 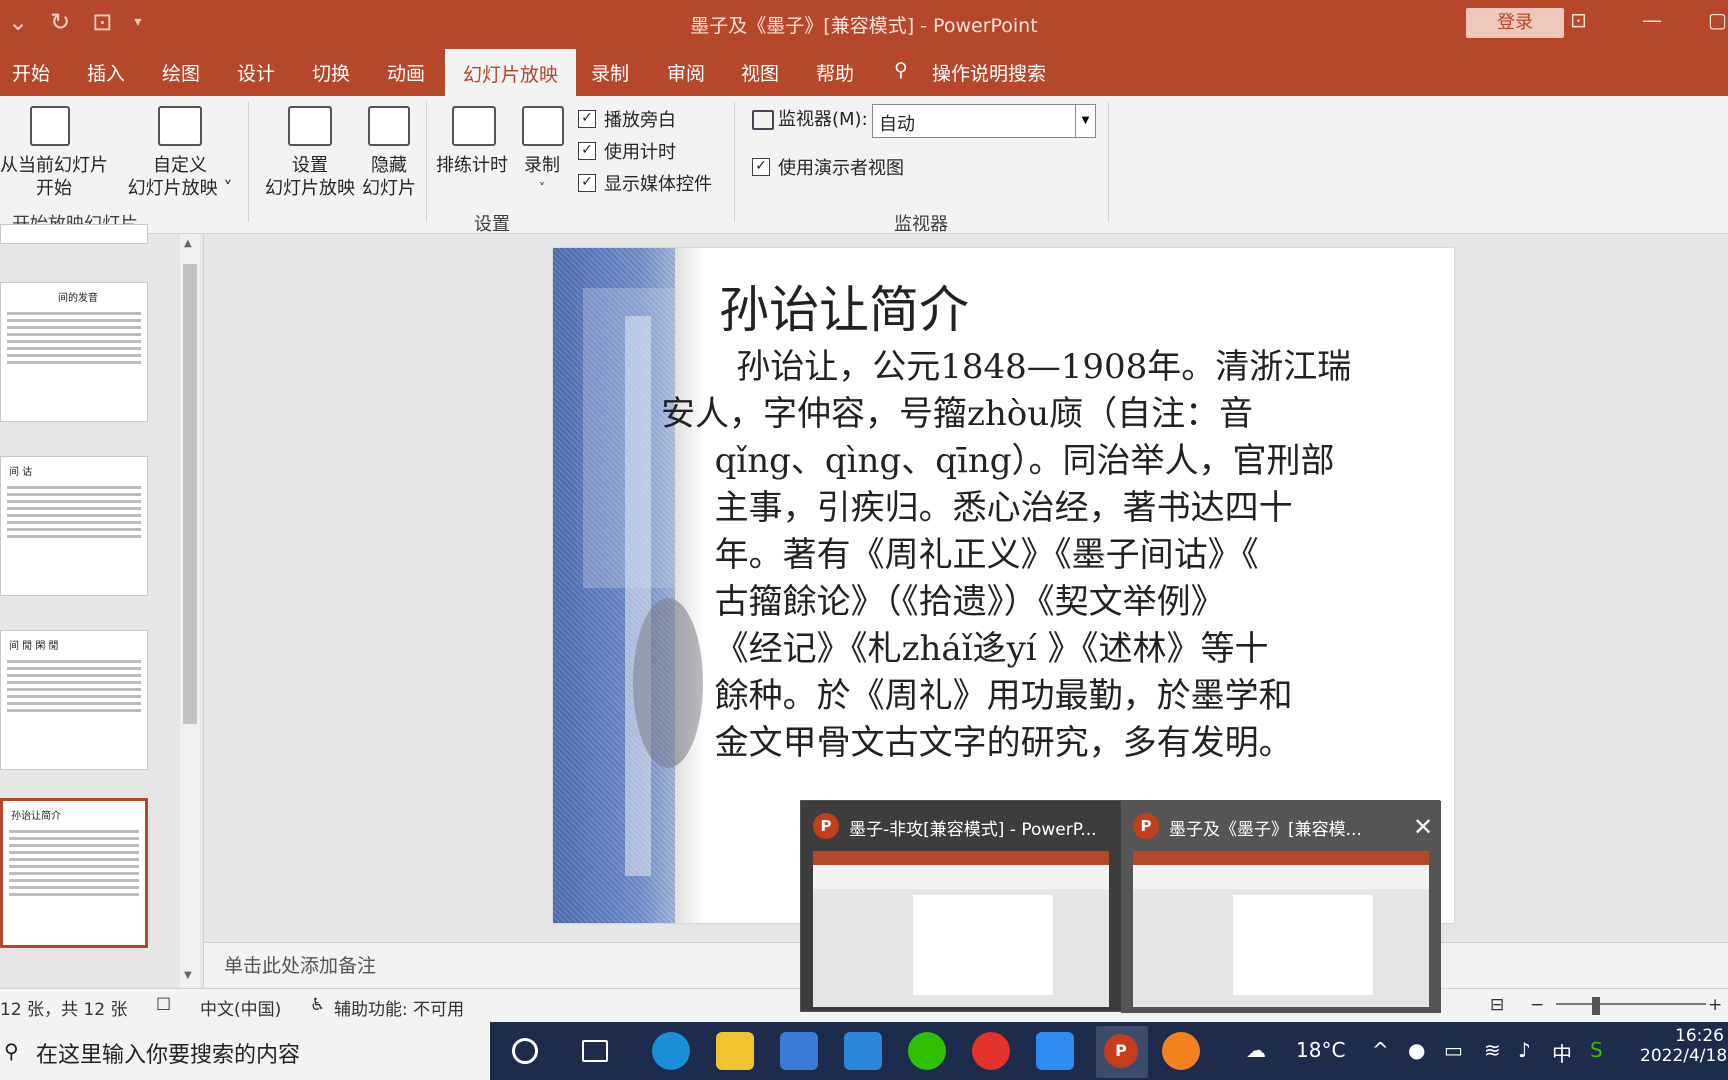 I want to click on presenter-view-checkbox: ✓ 使用演示者视图, so click(x=828, y=167).